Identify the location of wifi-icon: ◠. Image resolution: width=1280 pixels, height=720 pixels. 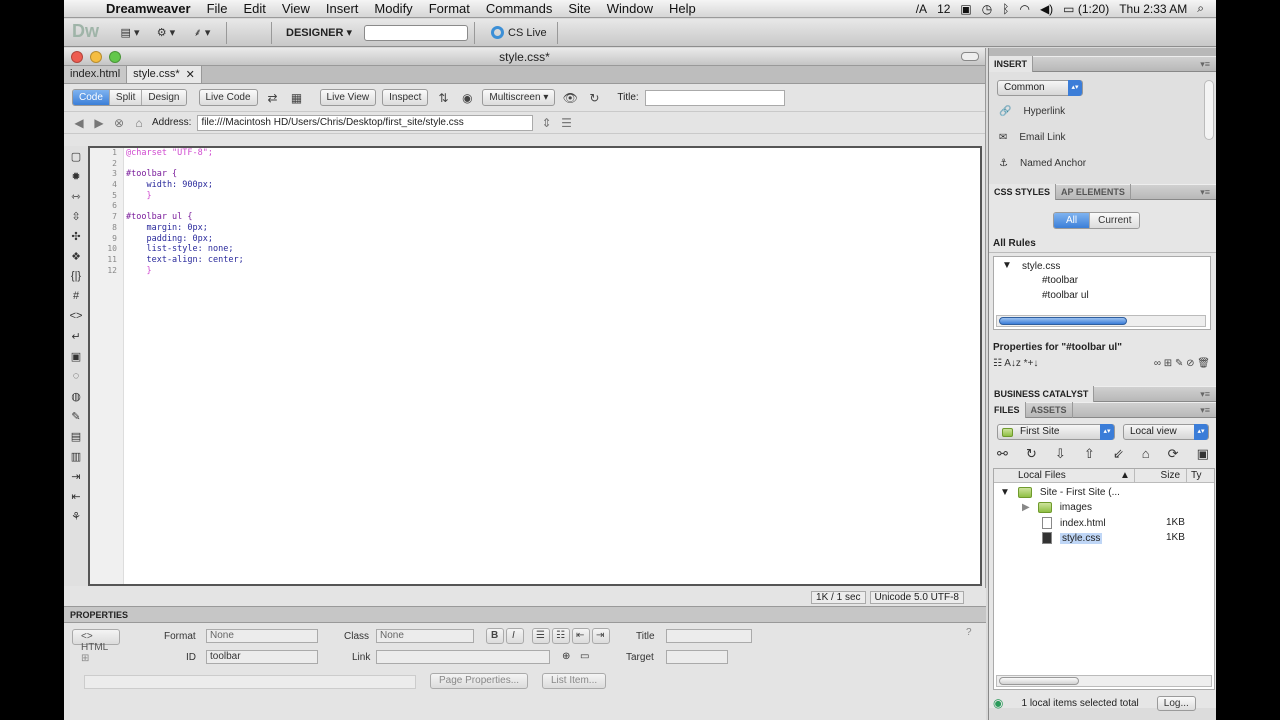
(1024, 9).